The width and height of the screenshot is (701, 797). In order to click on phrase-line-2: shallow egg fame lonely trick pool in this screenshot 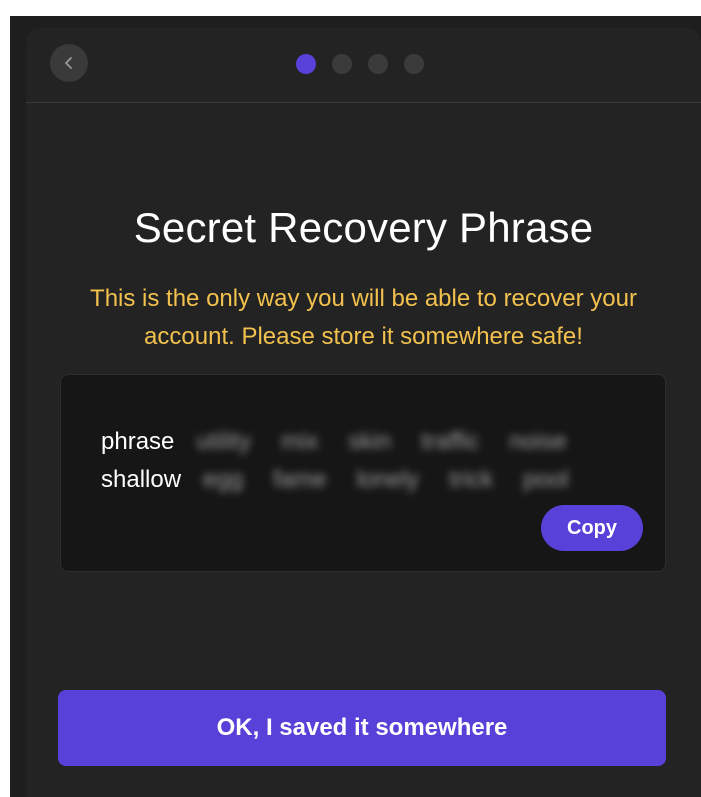, I will do `click(361, 480)`.